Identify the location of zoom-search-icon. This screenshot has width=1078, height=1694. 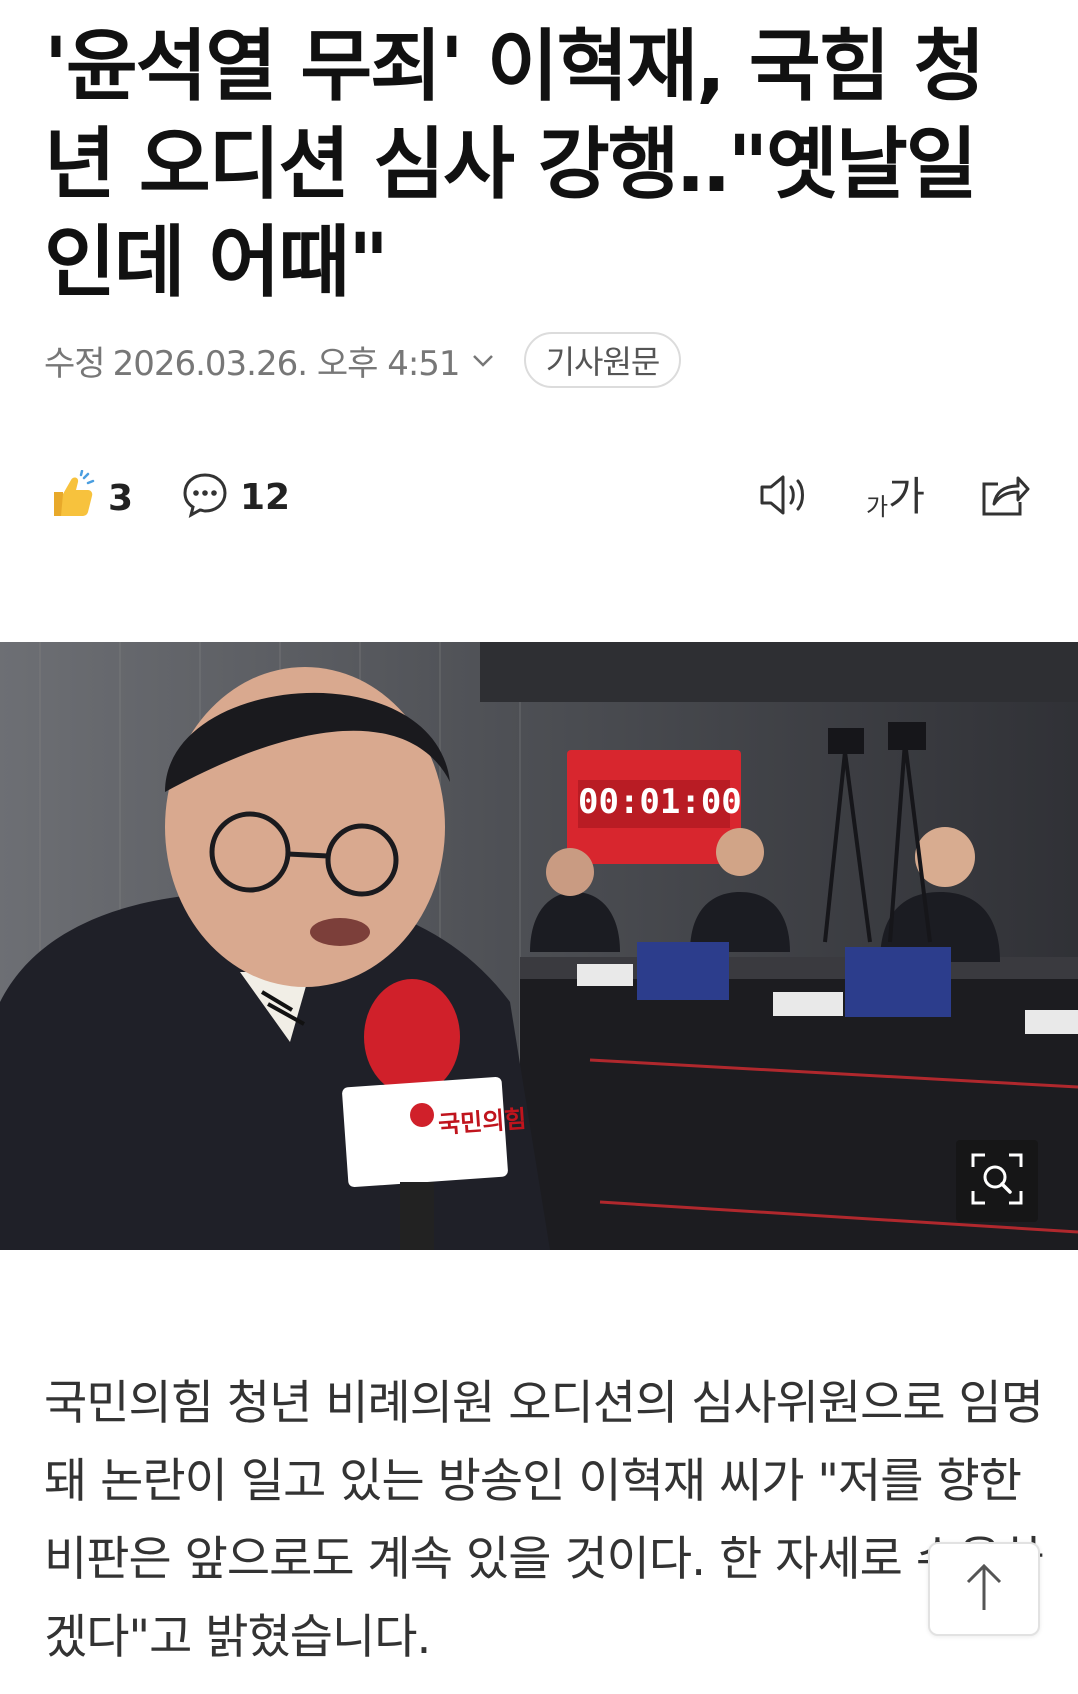
(997, 1181).